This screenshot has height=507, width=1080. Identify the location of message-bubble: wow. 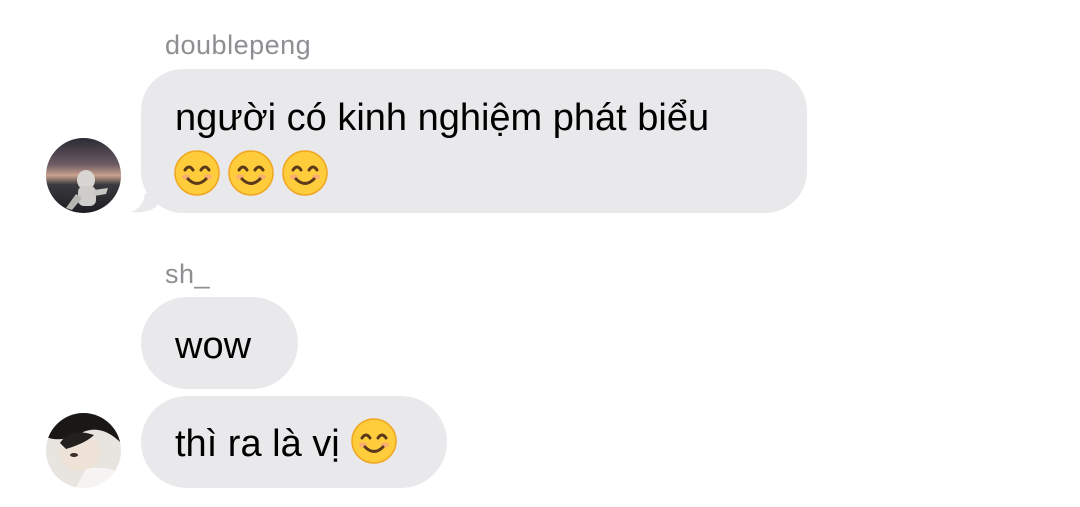
(219, 343).